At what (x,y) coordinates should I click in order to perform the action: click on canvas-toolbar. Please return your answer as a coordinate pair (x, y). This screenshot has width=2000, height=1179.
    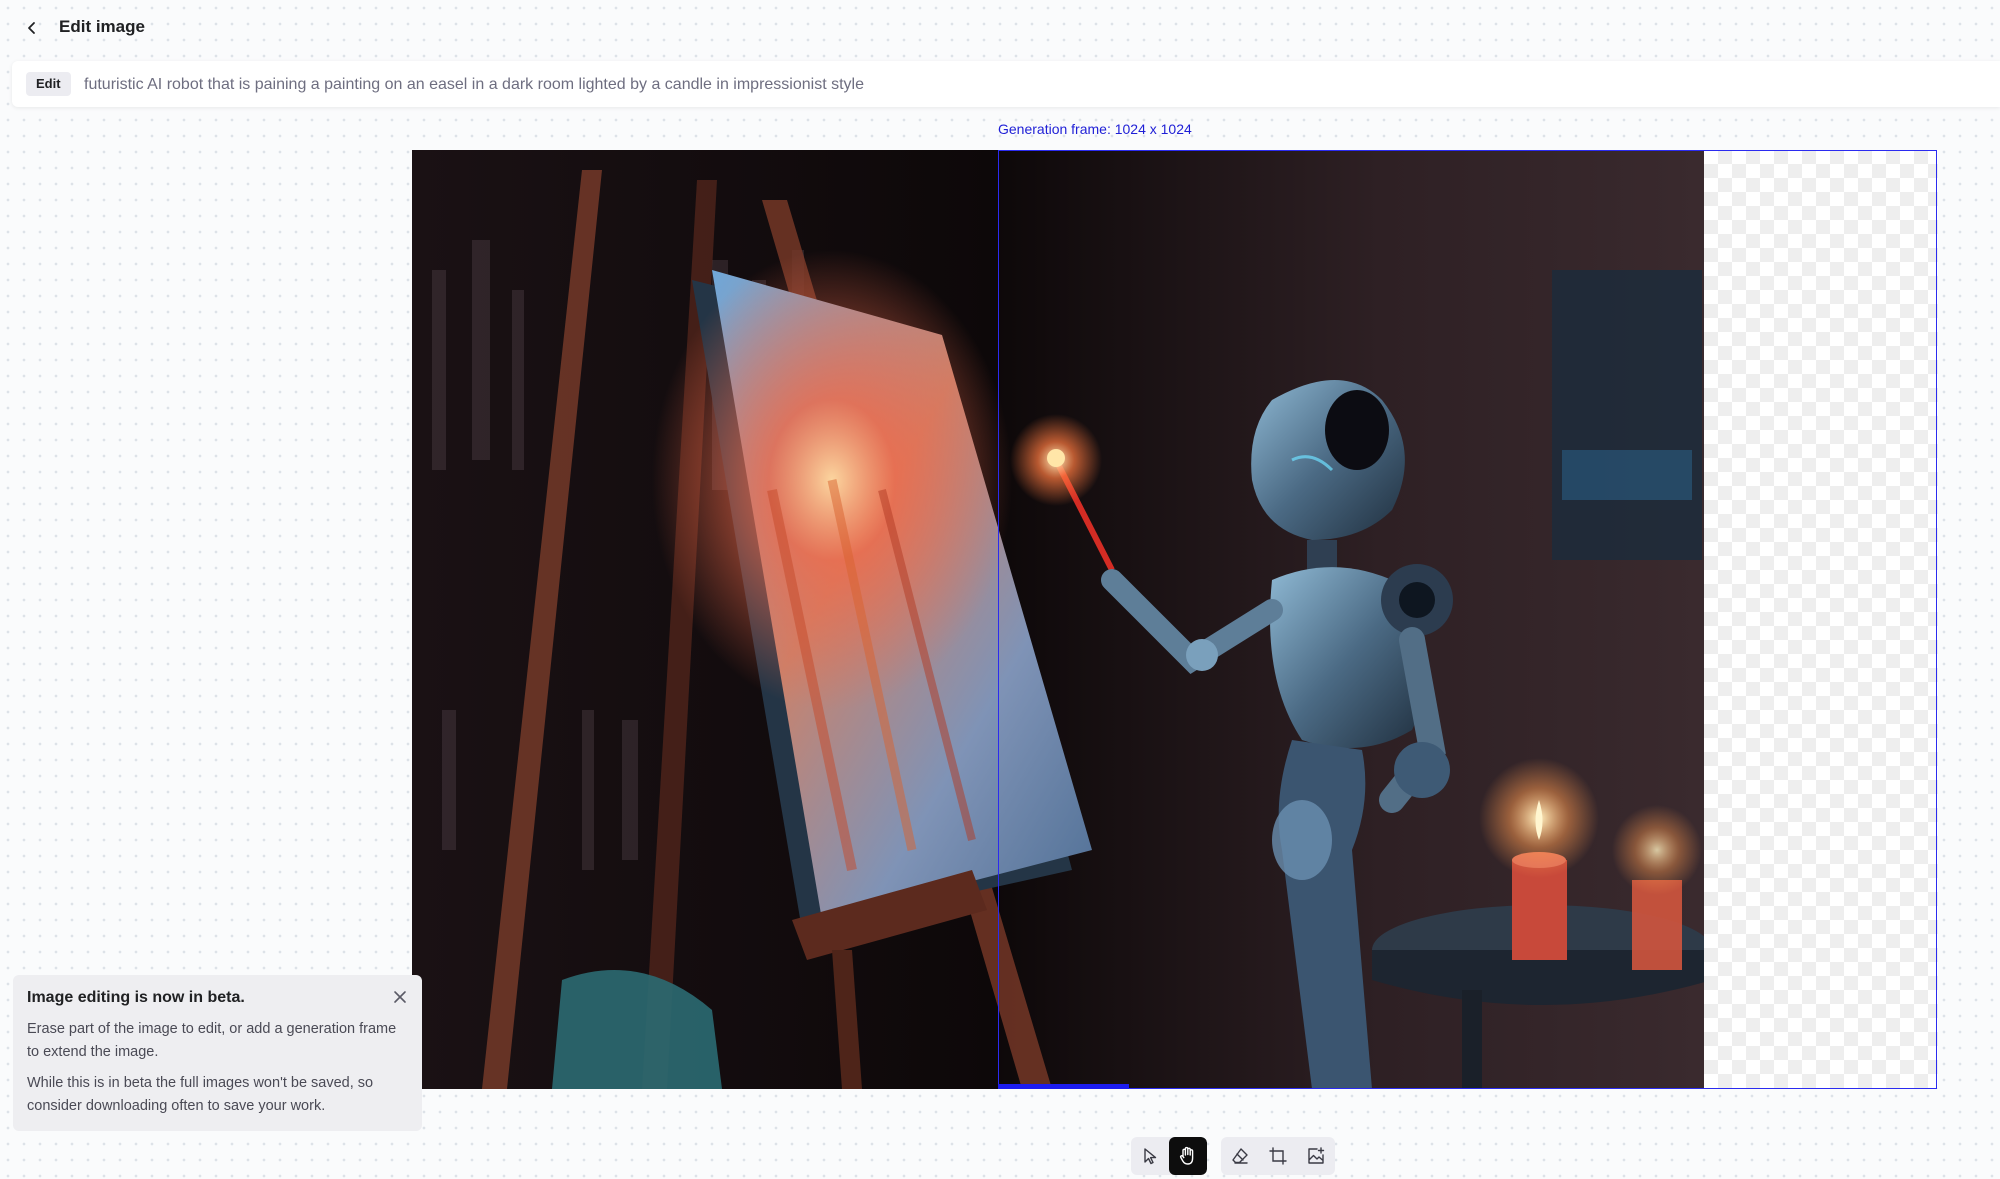
    Looking at the image, I should click on (1233, 1156).